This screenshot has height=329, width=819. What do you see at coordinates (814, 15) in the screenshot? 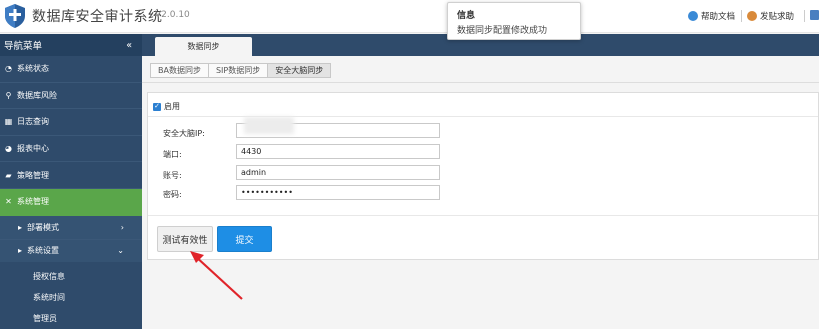
I see `message-icon` at bounding box center [814, 15].